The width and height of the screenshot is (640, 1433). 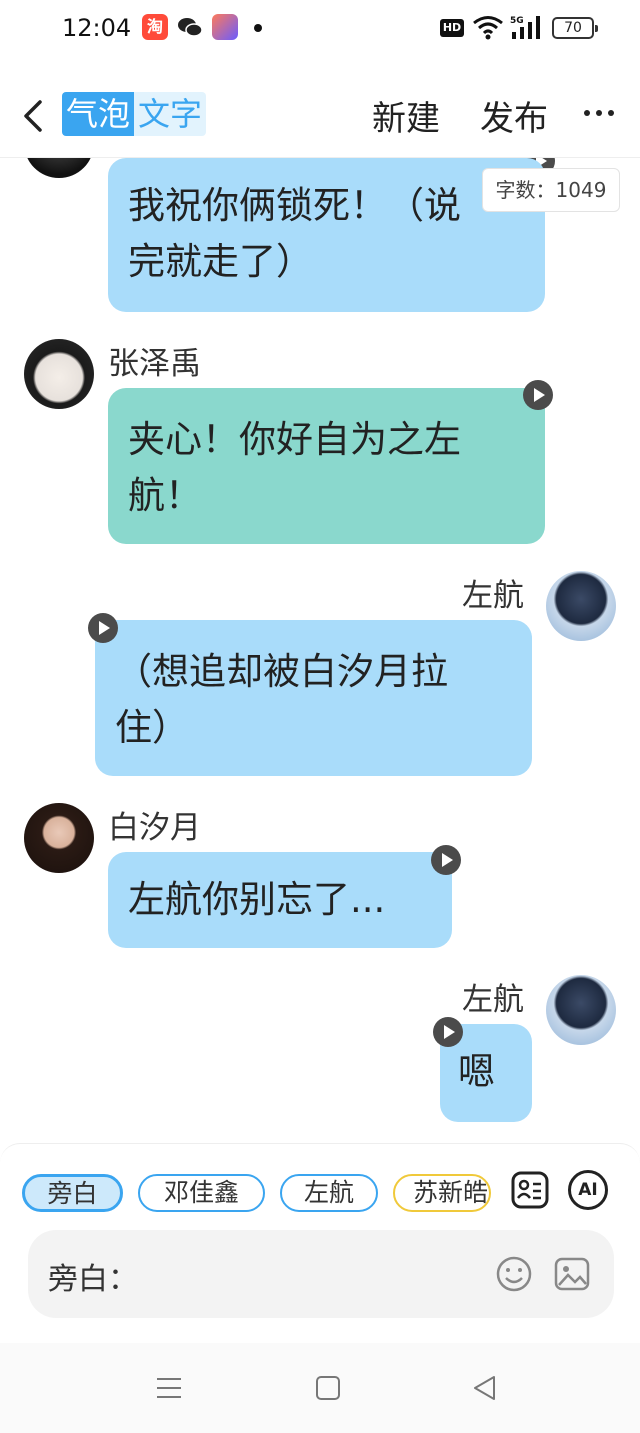 I want to click on message-text-line: 住）, so click(x=152, y=727).